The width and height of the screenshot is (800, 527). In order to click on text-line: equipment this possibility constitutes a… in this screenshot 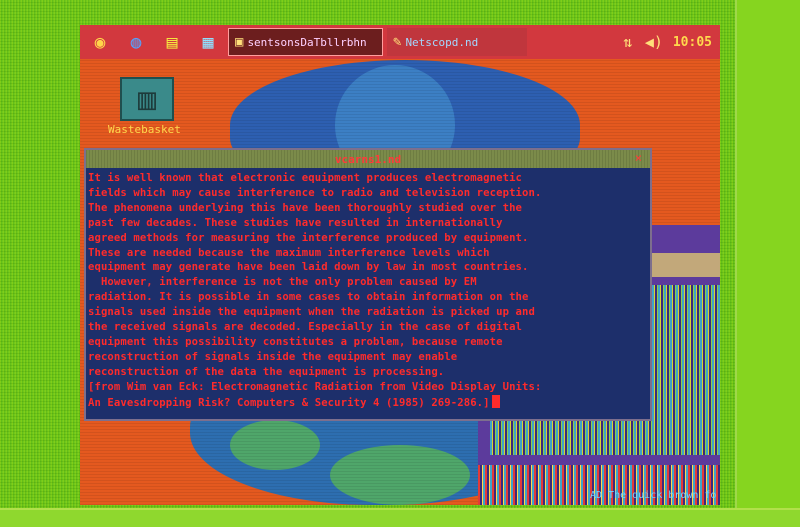, I will do `click(295, 341)`.